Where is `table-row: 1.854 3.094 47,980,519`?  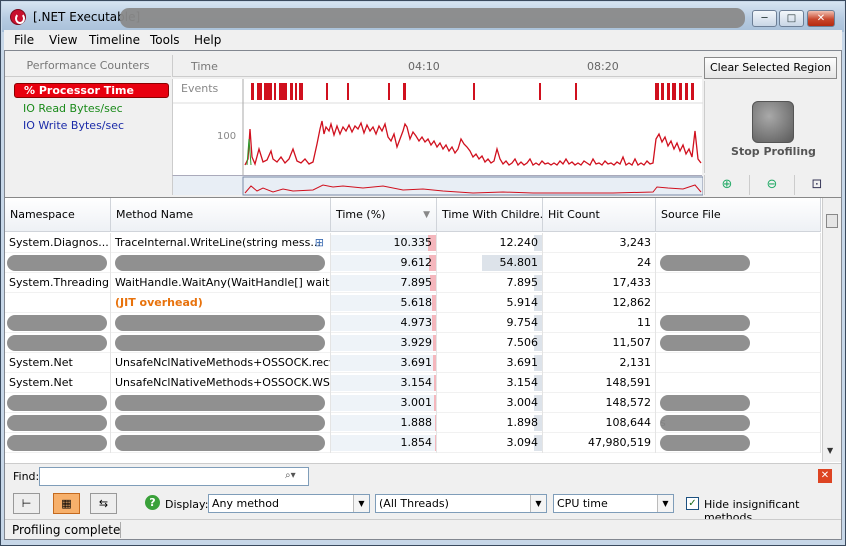
table-row: 1.854 3.094 47,980,519 is located at coordinates (413, 443).